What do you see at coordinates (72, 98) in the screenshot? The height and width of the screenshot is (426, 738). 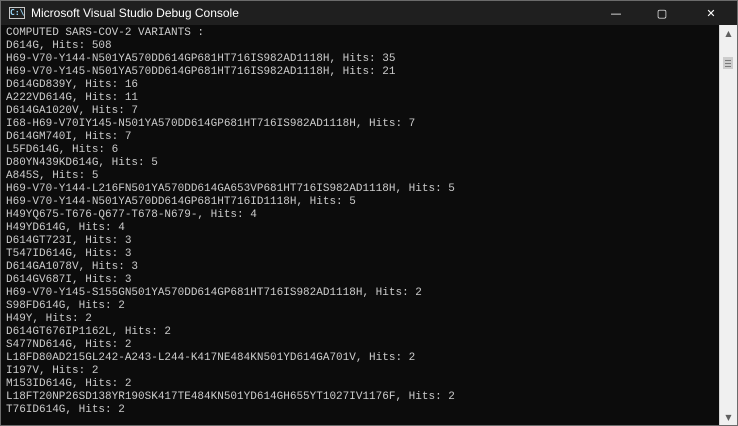 I see `console-line: A222VD614G, Hits: 11` at bounding box center [72, 98].